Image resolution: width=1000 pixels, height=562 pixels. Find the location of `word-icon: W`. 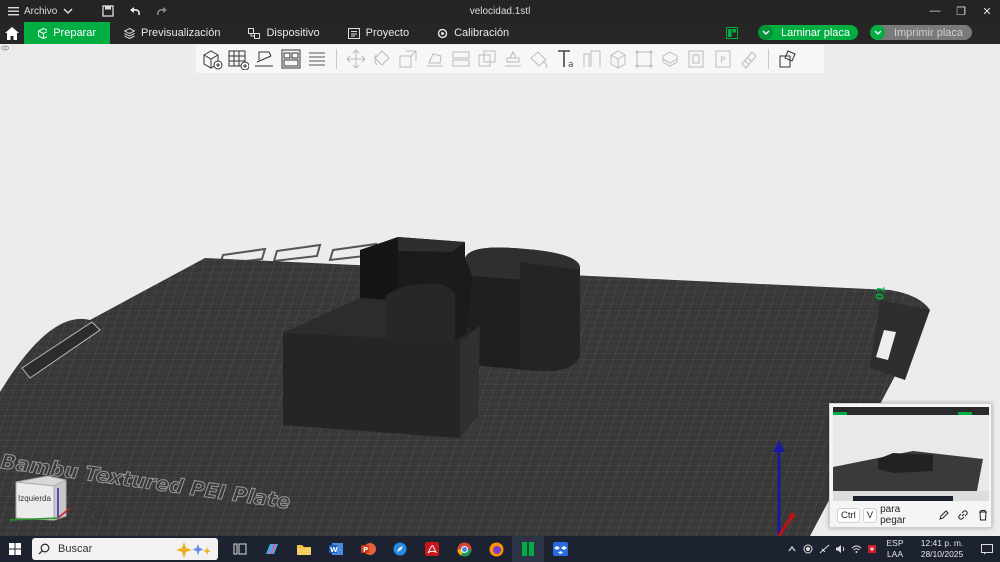

word-icon: W is located at coordinates (335, 549).